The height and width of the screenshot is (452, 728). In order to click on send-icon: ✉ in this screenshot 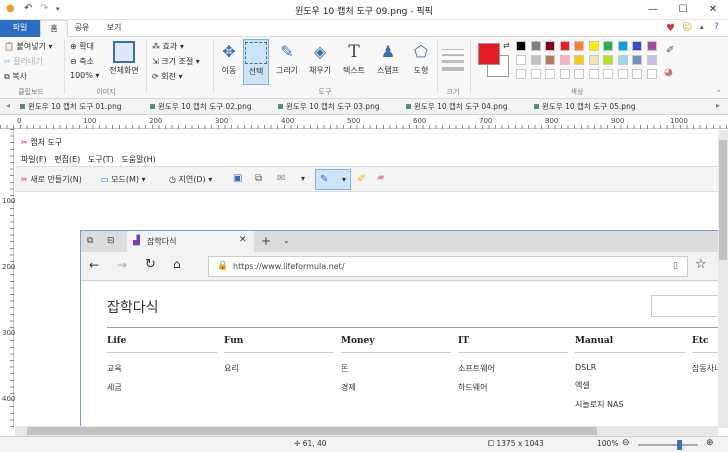, I will do `click(281, 178)`.